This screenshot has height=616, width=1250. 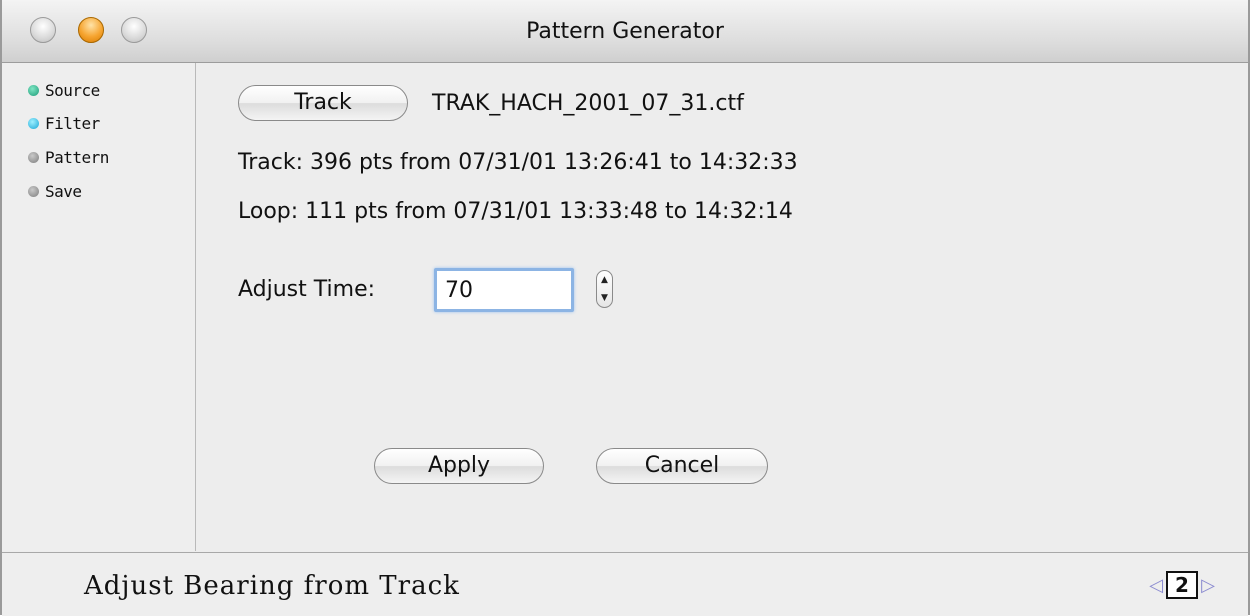 What do you see at coordinates (682, 466) in the screenshot?
I see `cancel-button: Cancel` at bounding box center [682, 466].